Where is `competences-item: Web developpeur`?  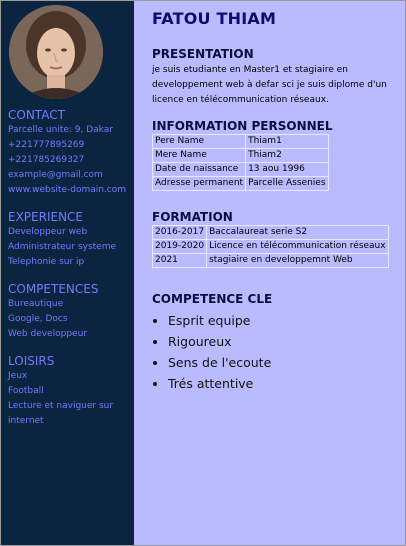 competences-item: Web developpeur is located at coordinates (47, 334).